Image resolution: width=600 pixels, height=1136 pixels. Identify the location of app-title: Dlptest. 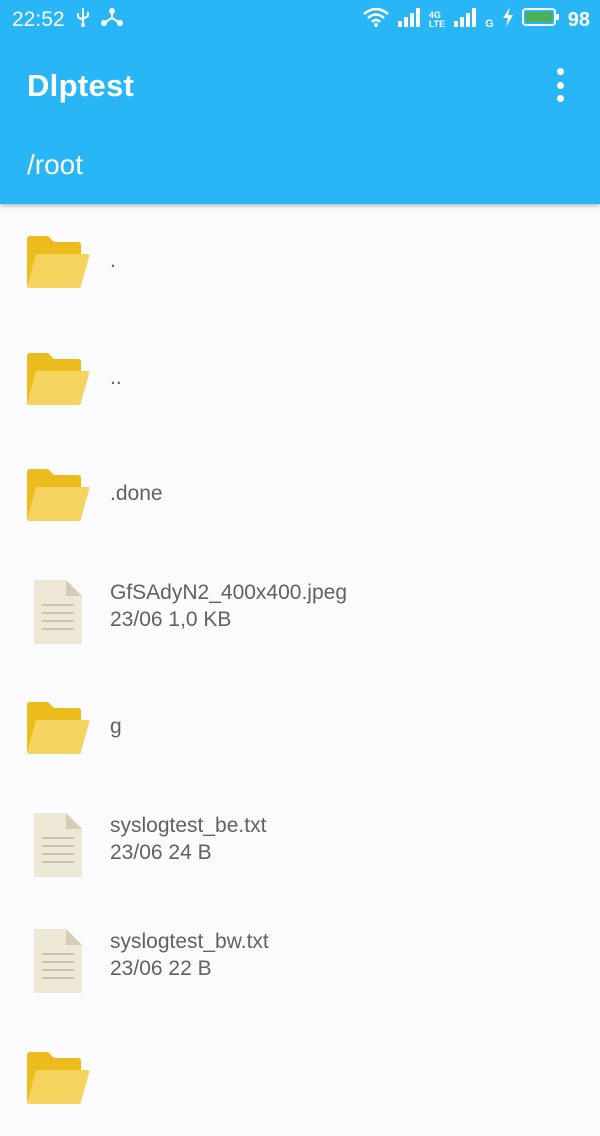
(80, 86).